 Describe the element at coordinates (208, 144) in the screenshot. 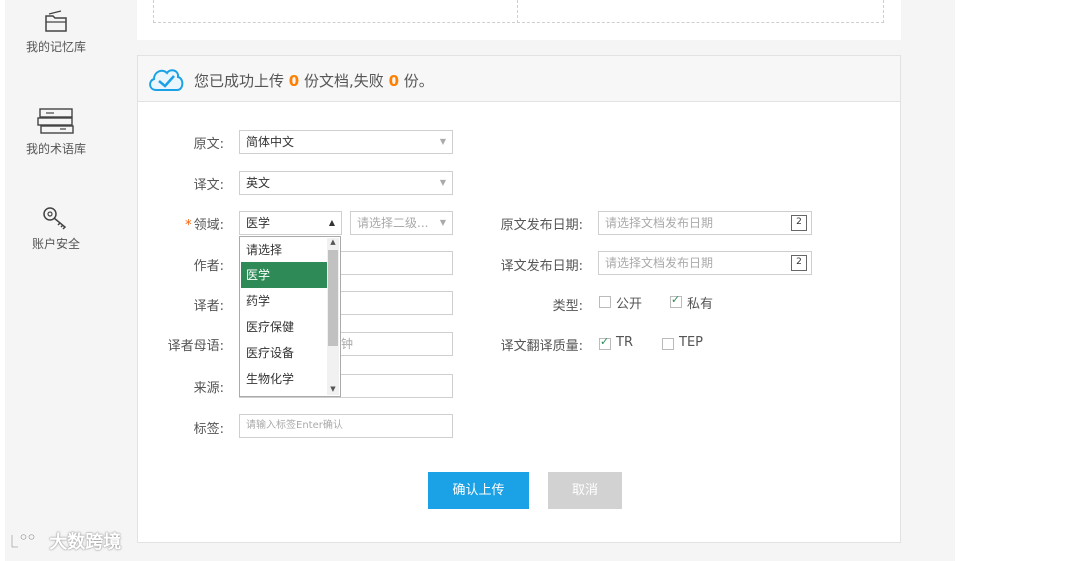

I see `source-language-label: 原文:` at that location.